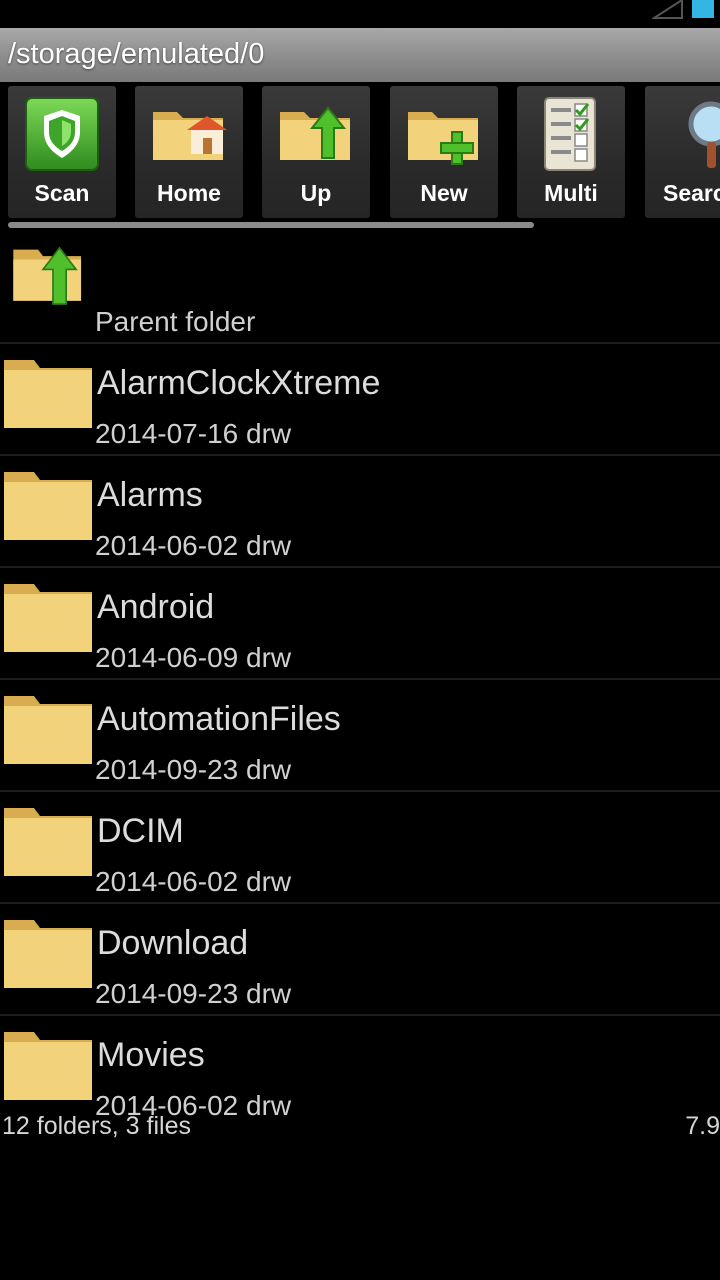 The image size is (720, 1280). What do you see at coordinates (96, 1126) in the screenshot?
I see `folder-file-count: 12 folders, 3 files` at bounding box center [96, 1126].